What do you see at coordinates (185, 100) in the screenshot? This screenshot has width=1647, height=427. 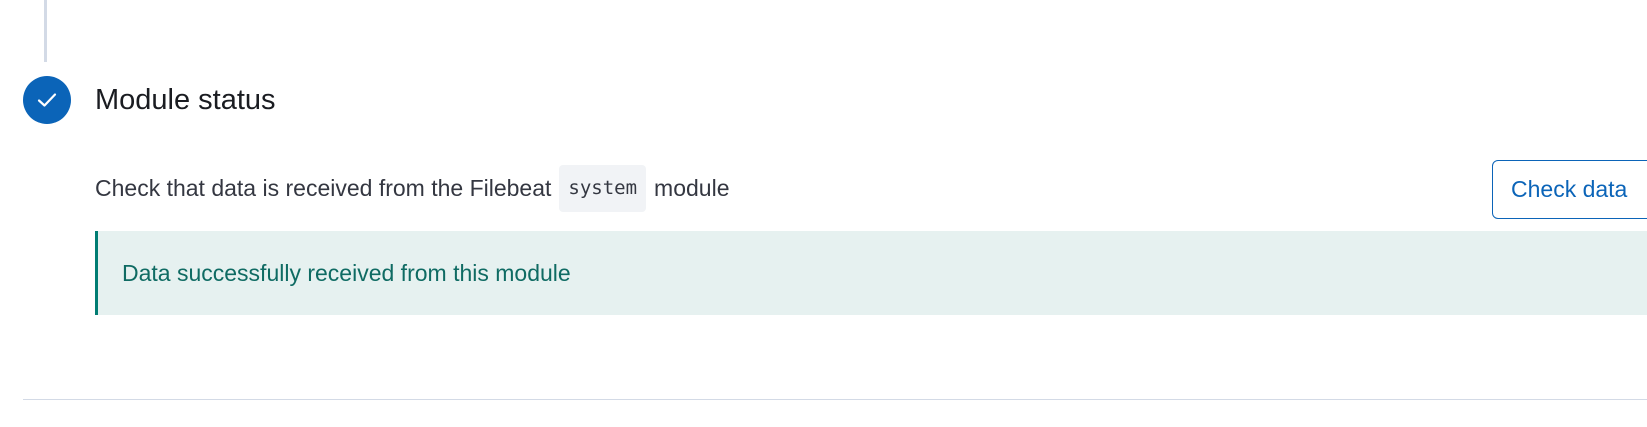 I see `step-title: Module status` at bounding box center [185, 100].